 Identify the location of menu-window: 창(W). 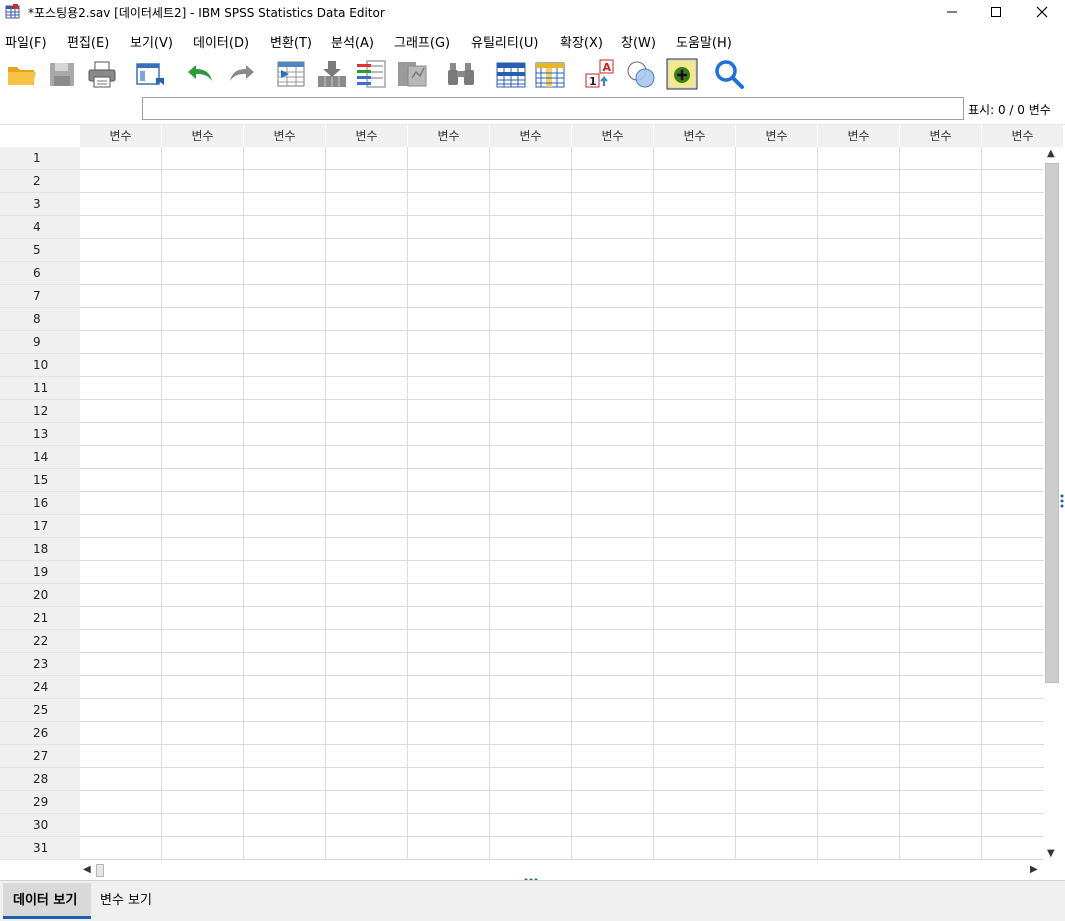
(638, 41).